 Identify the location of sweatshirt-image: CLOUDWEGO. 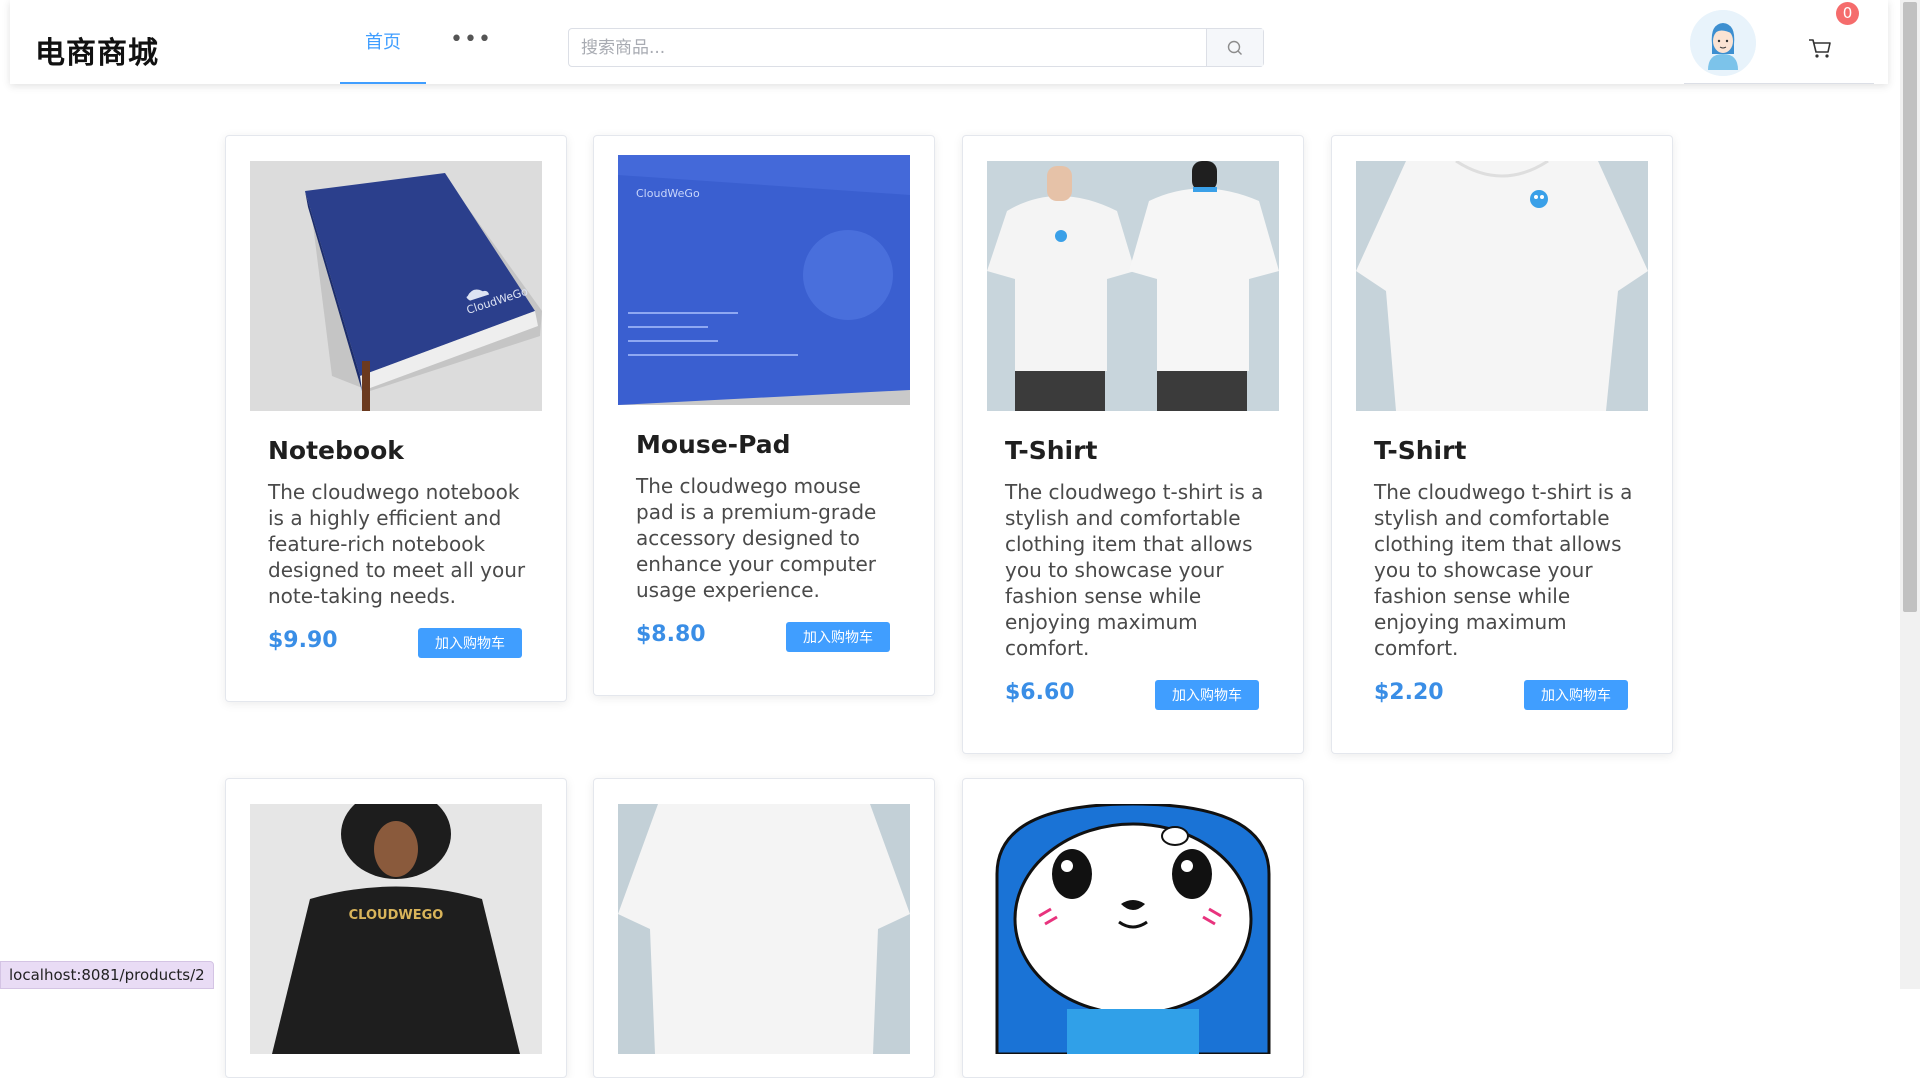
(396, 929).